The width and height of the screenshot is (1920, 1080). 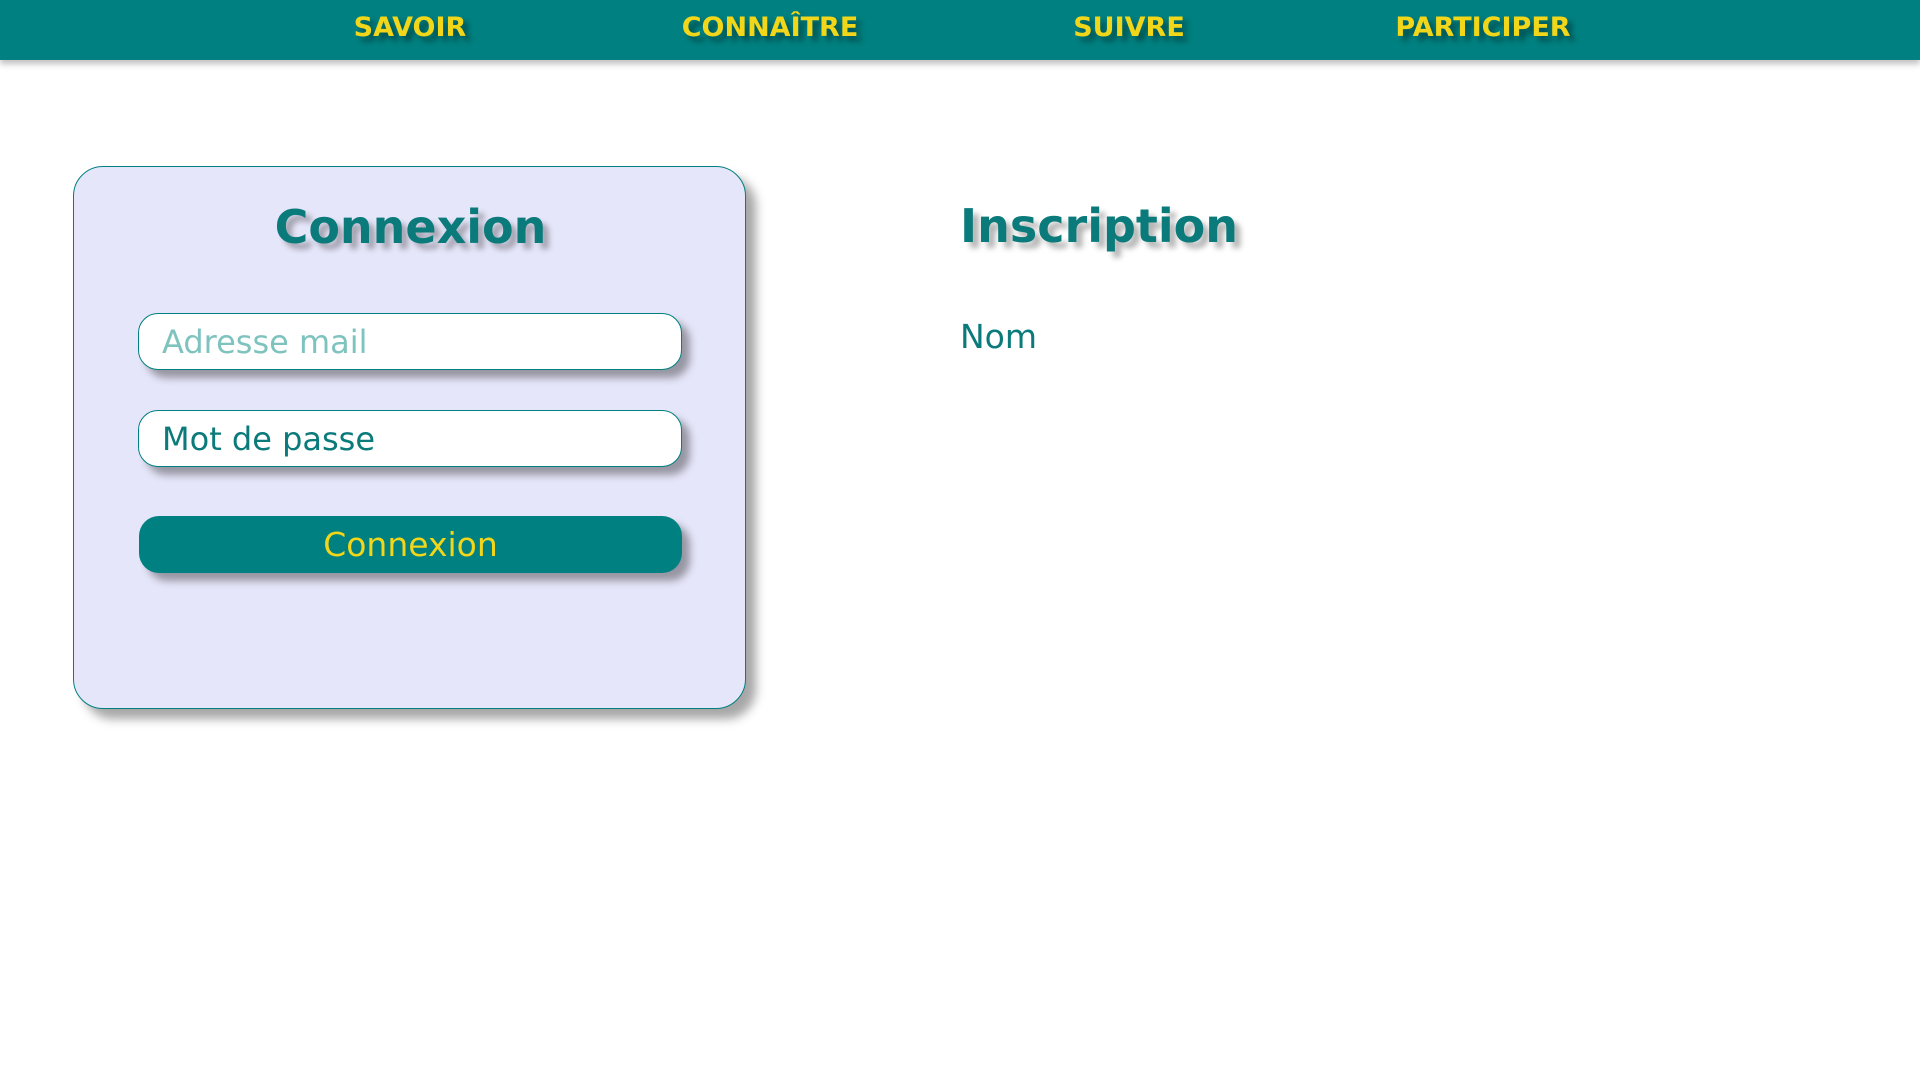 What do you see at coordinates (410, 27) in the screenshot?
I see `nav-item-savoir: SAVOIR` at bounding box center [410, 27].